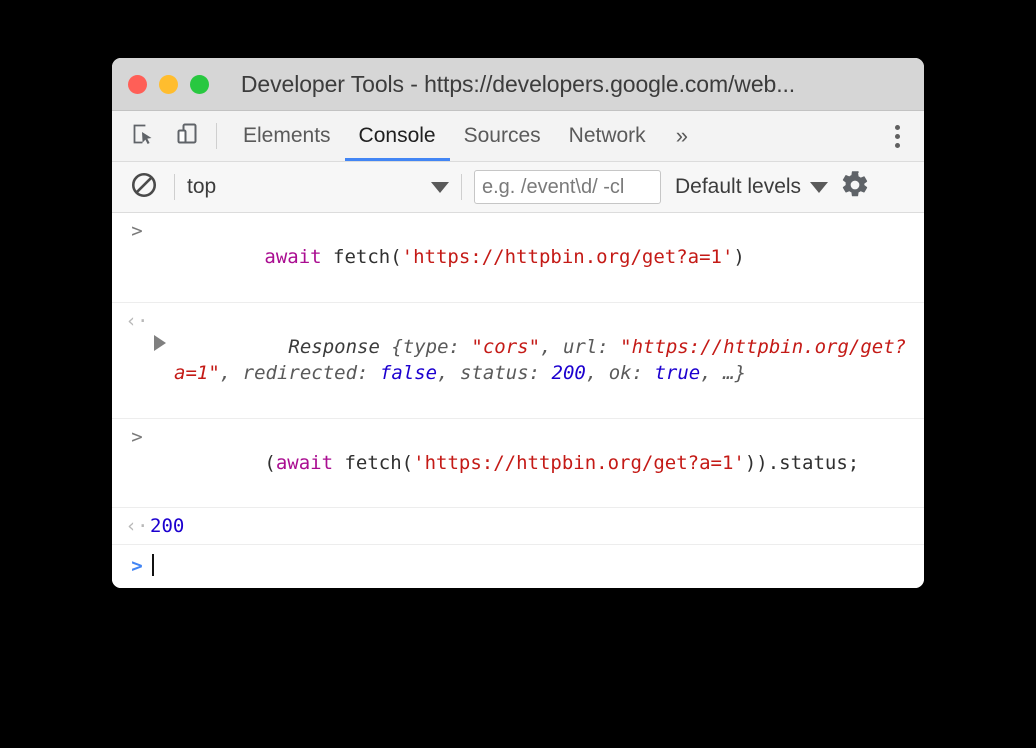 The height and width of the screenshot is (748, 1036). I want to click on inspect-element-icon, so click(143, 136).